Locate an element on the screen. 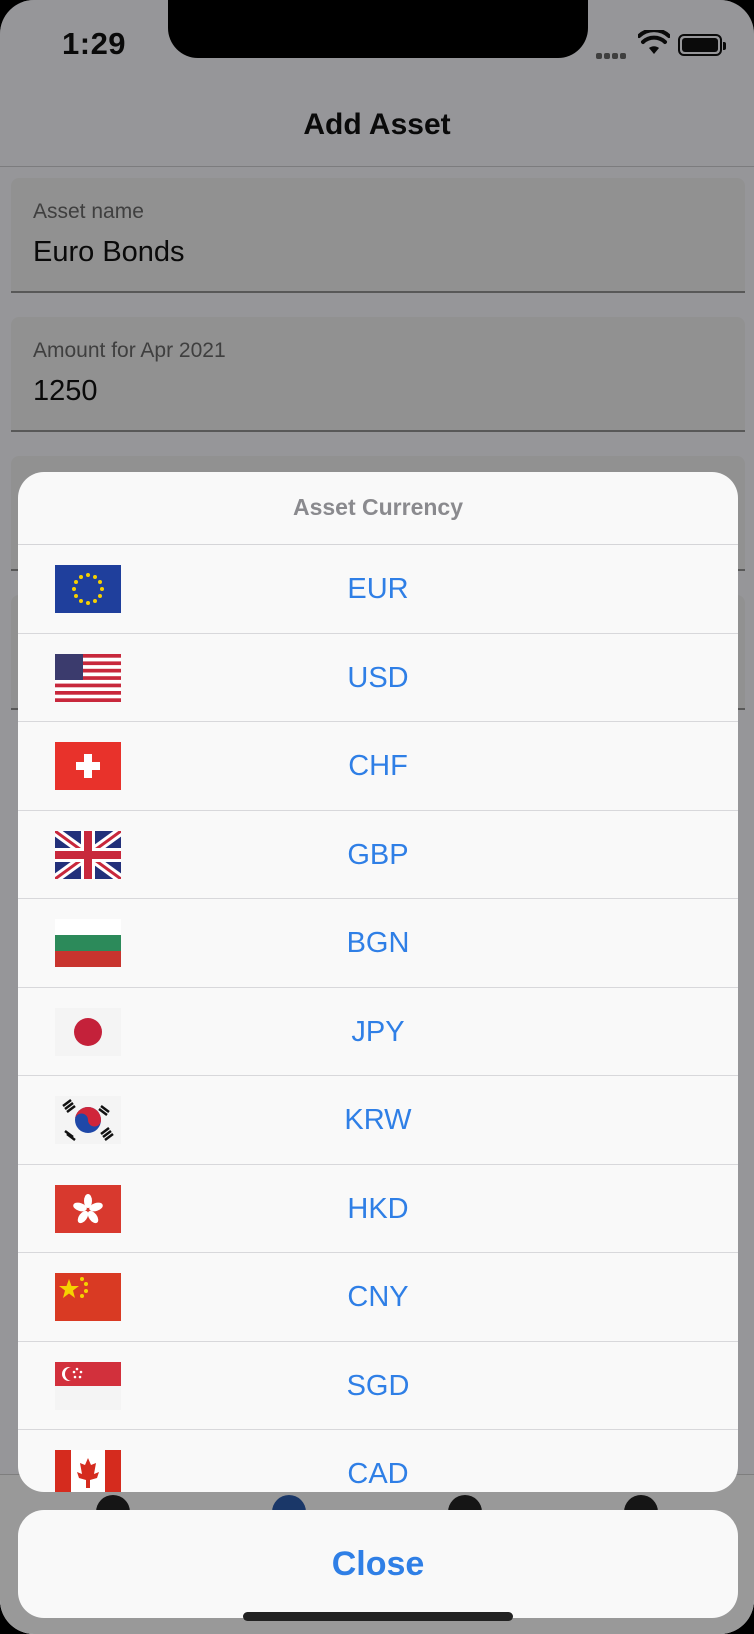  currency-option-jpy: JPY is located at coordinates (378, 1032).